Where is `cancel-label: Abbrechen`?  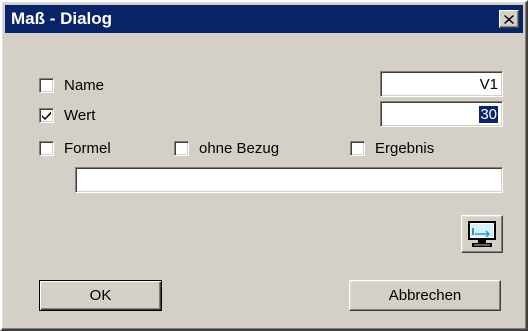
cancel-label: Abbrechen is located at coordinates (425, 295).